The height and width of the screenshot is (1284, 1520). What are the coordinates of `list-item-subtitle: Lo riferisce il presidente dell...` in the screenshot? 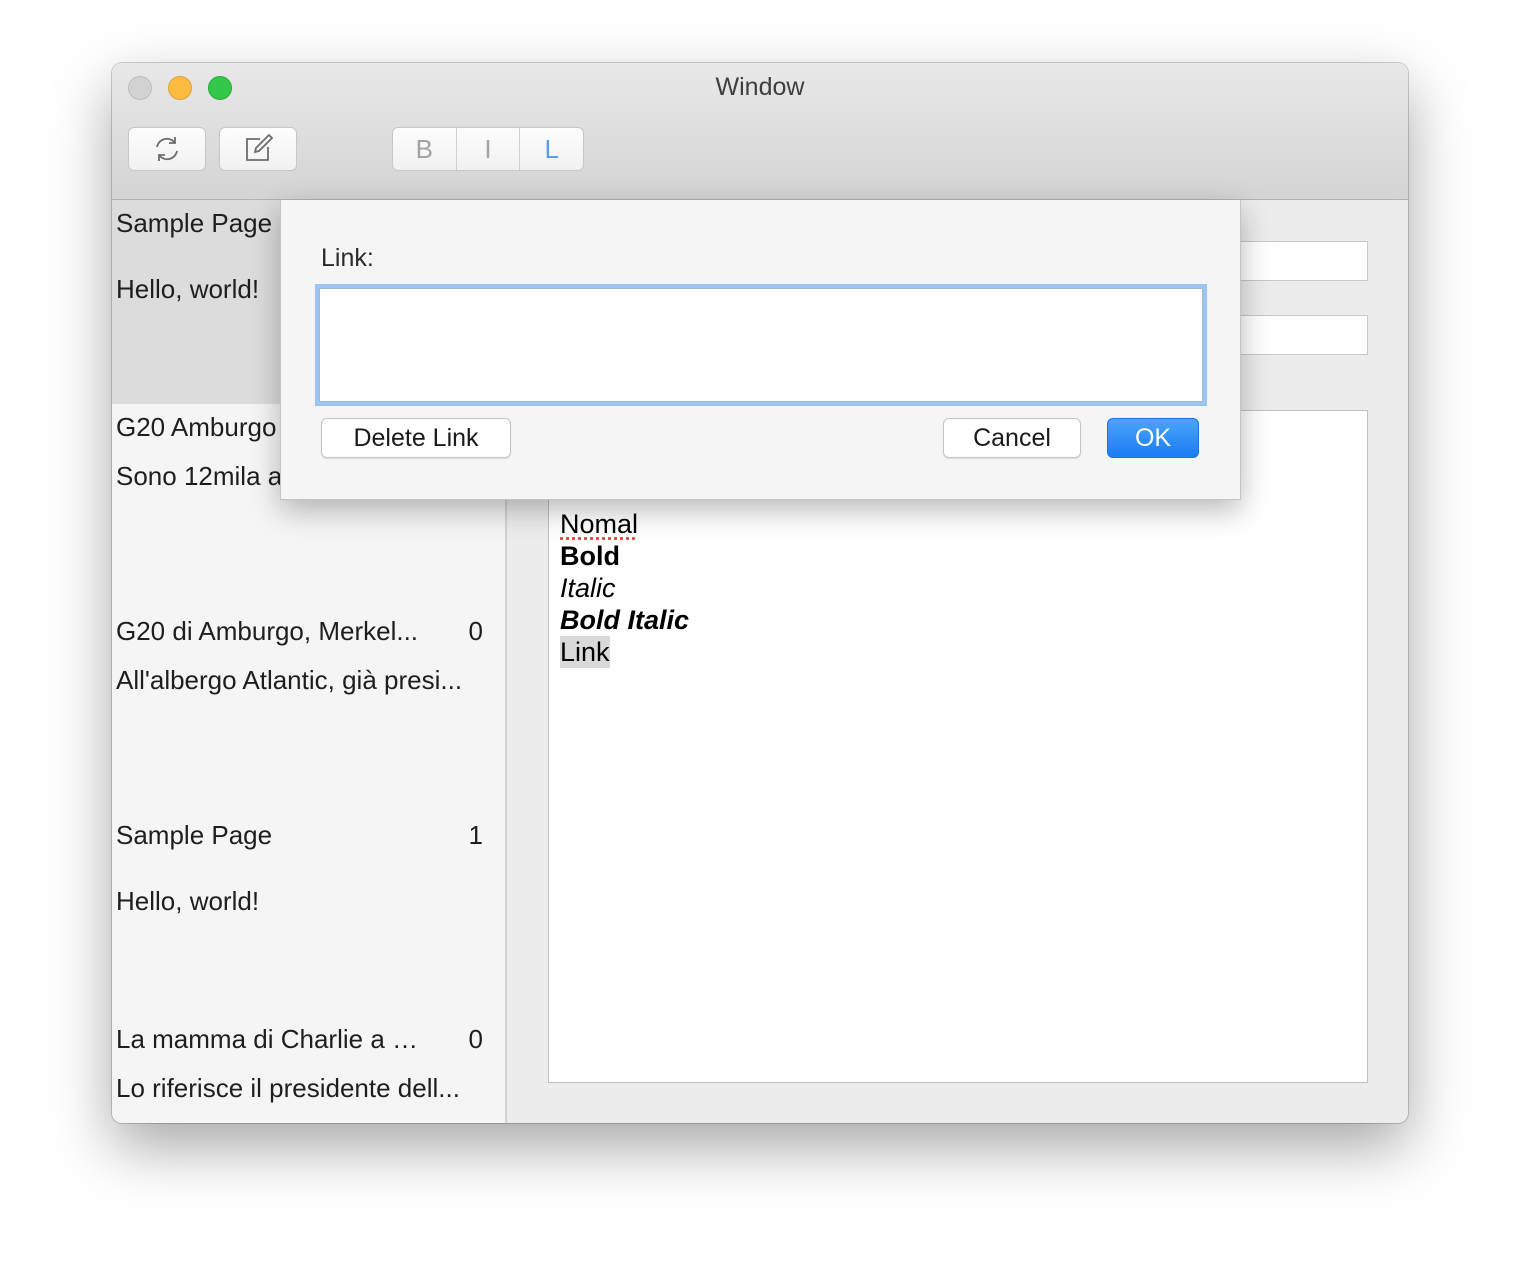 It's located at (288, 1088).